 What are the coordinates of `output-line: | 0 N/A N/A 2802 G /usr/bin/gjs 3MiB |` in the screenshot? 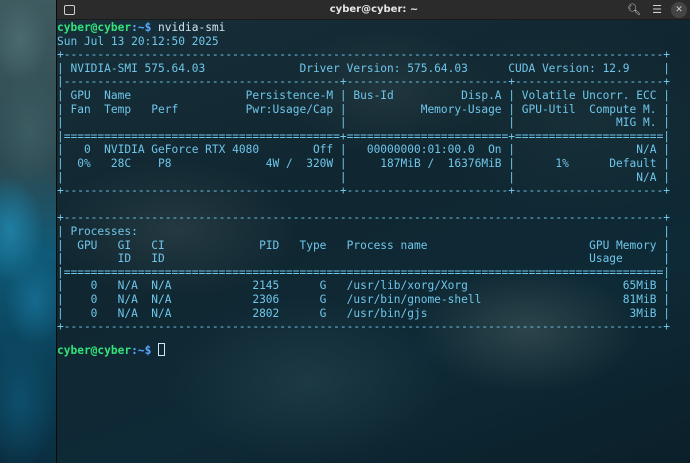 It's located at (363, 313).